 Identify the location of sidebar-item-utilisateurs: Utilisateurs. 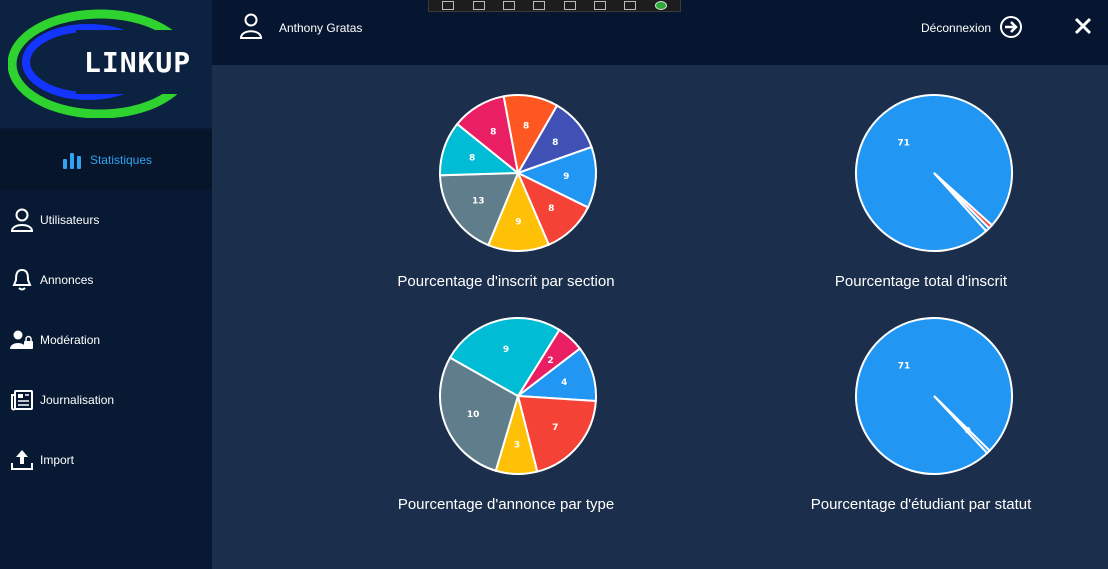
(106, 220).